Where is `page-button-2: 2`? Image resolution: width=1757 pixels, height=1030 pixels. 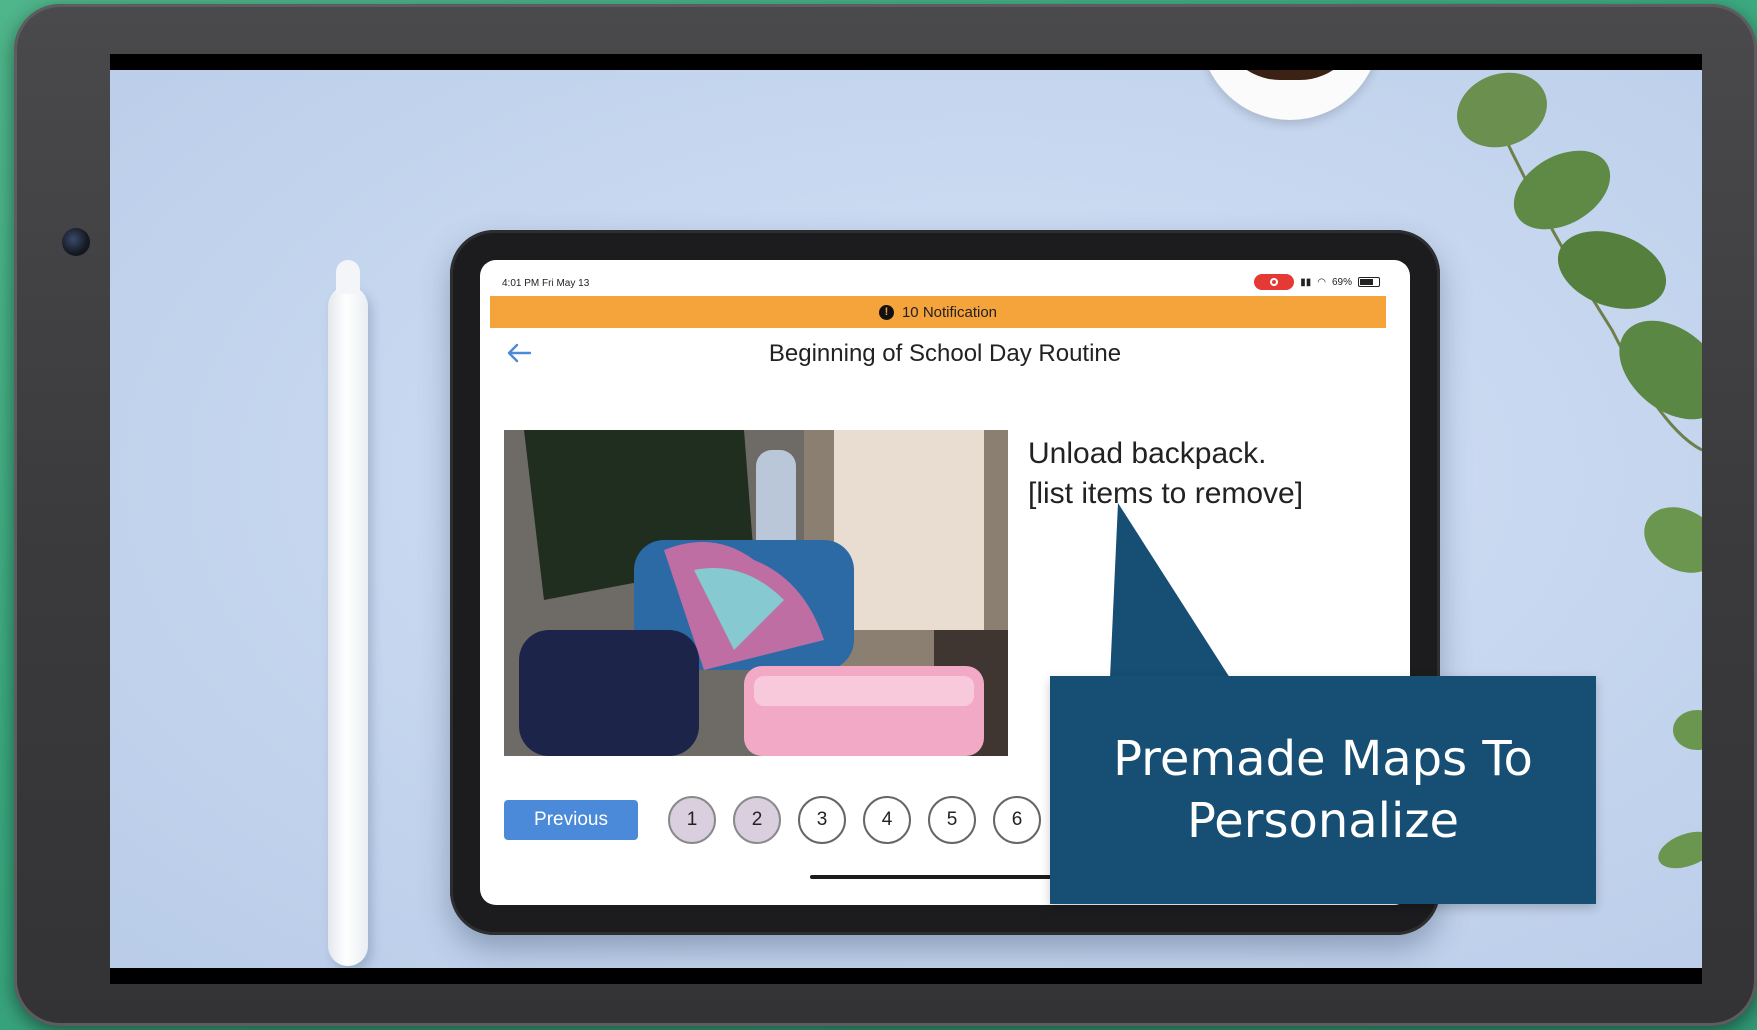 page-button-2: 2 is located at coordinates (757, 820).